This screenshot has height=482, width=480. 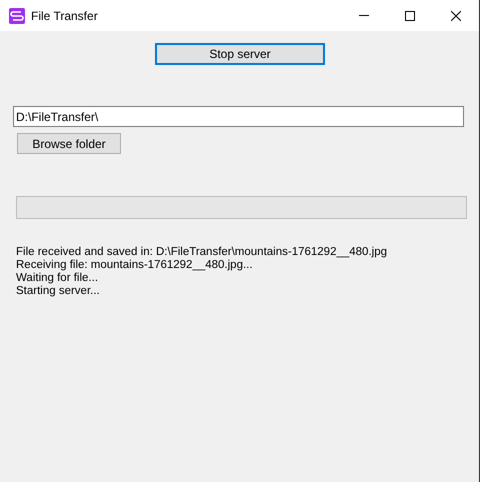 I want to click on maximize-icon, so click(x=410, y=15).